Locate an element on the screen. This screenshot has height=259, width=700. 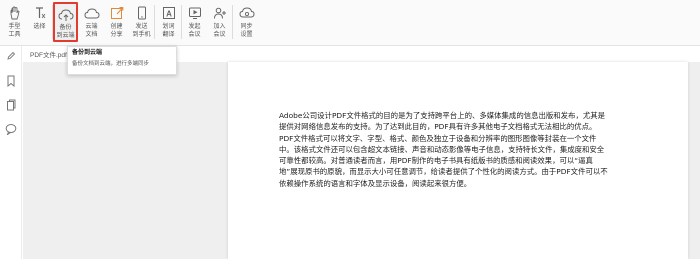
sync-settings-button: 同步 设置 is located at coordinates (246, 22).